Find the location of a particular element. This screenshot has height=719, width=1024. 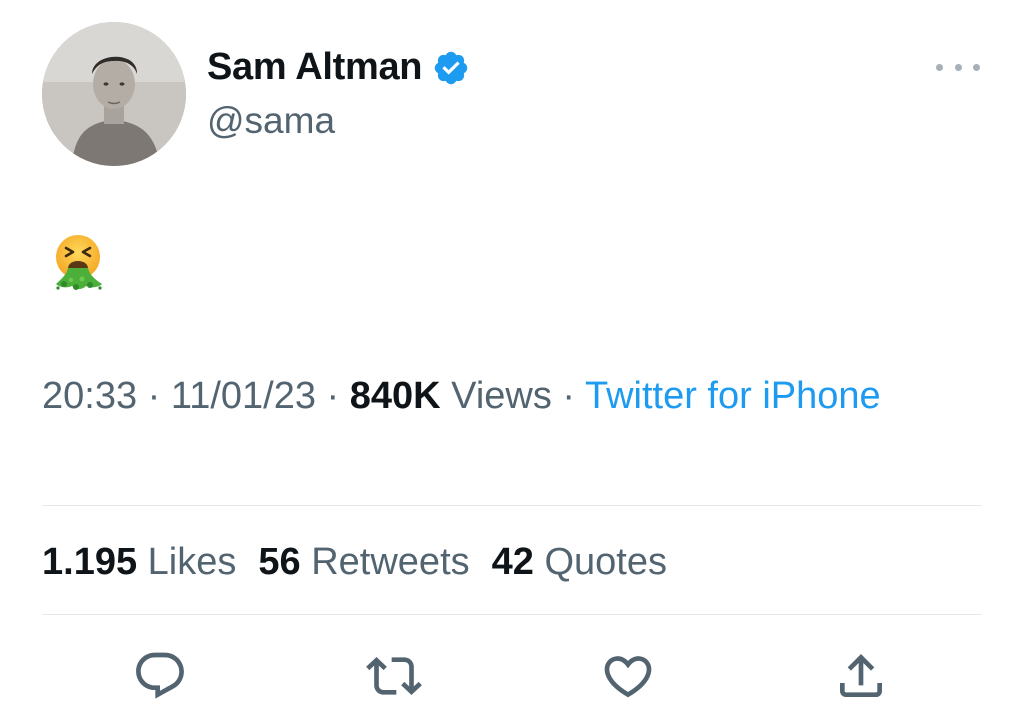

reply-button is located at coordinates (160, 676).